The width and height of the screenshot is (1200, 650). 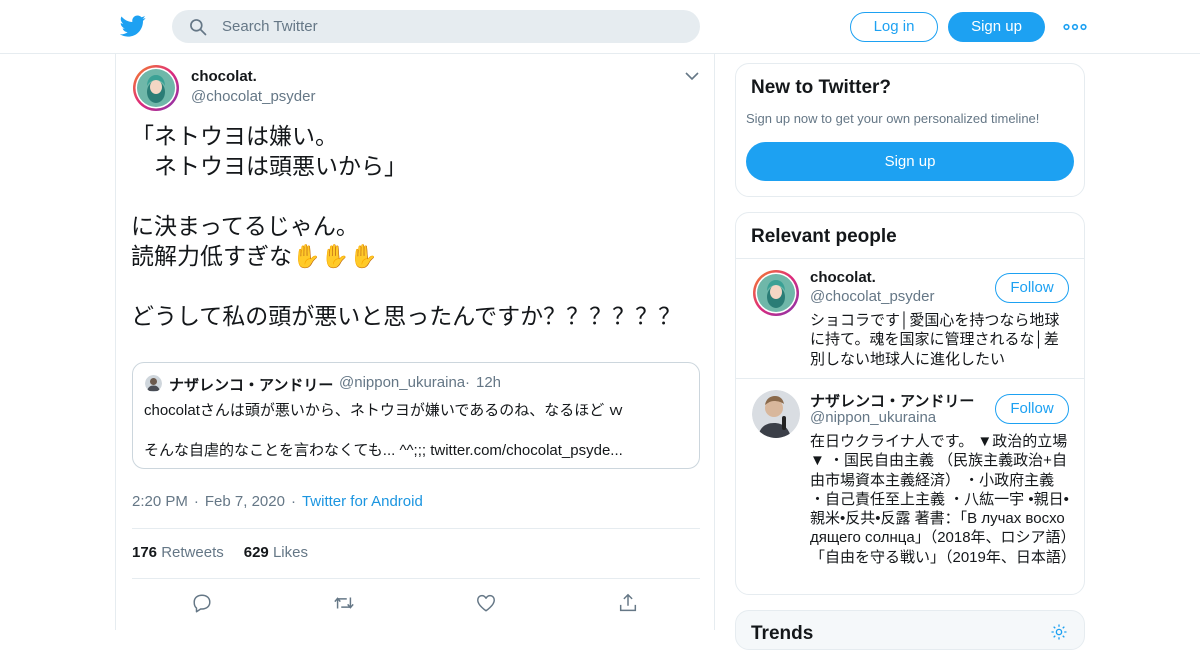 What do you see at coordinates (133, 26) in the screenshot?
I see `twitter-bird-icon` at bounding box center [133, 26].